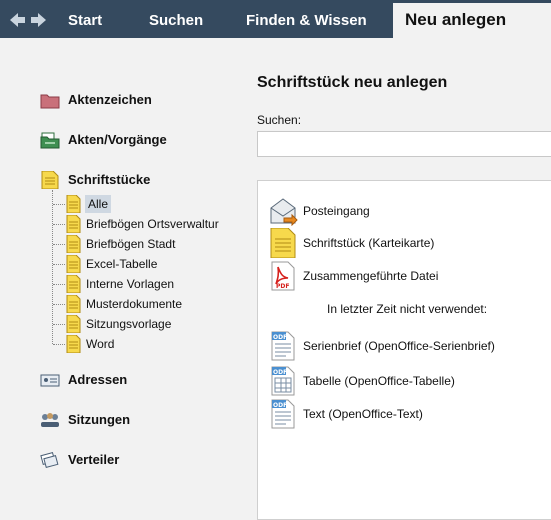 The height and width of the screenshot is (520, 551). What do you see at coordinates (129, 324) in the screenshot?
I see `sidebar-subitem-label: Sitzungsvorlage` at bounding box center [129, 324].